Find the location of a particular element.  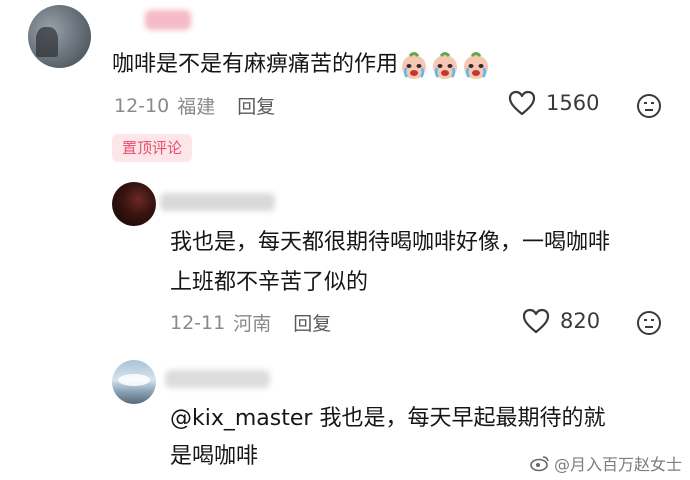

like-button: 820 is located at coordinates (561, 321).